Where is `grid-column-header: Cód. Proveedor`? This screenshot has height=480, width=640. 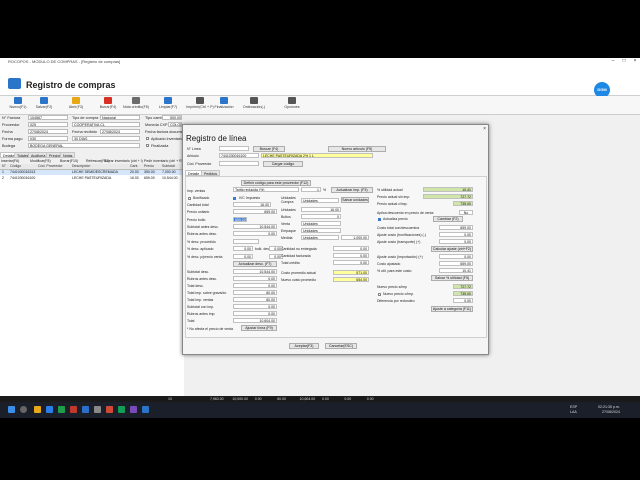 grid-column-header: Cód. Proveedor is located at coordinates (55, 166).